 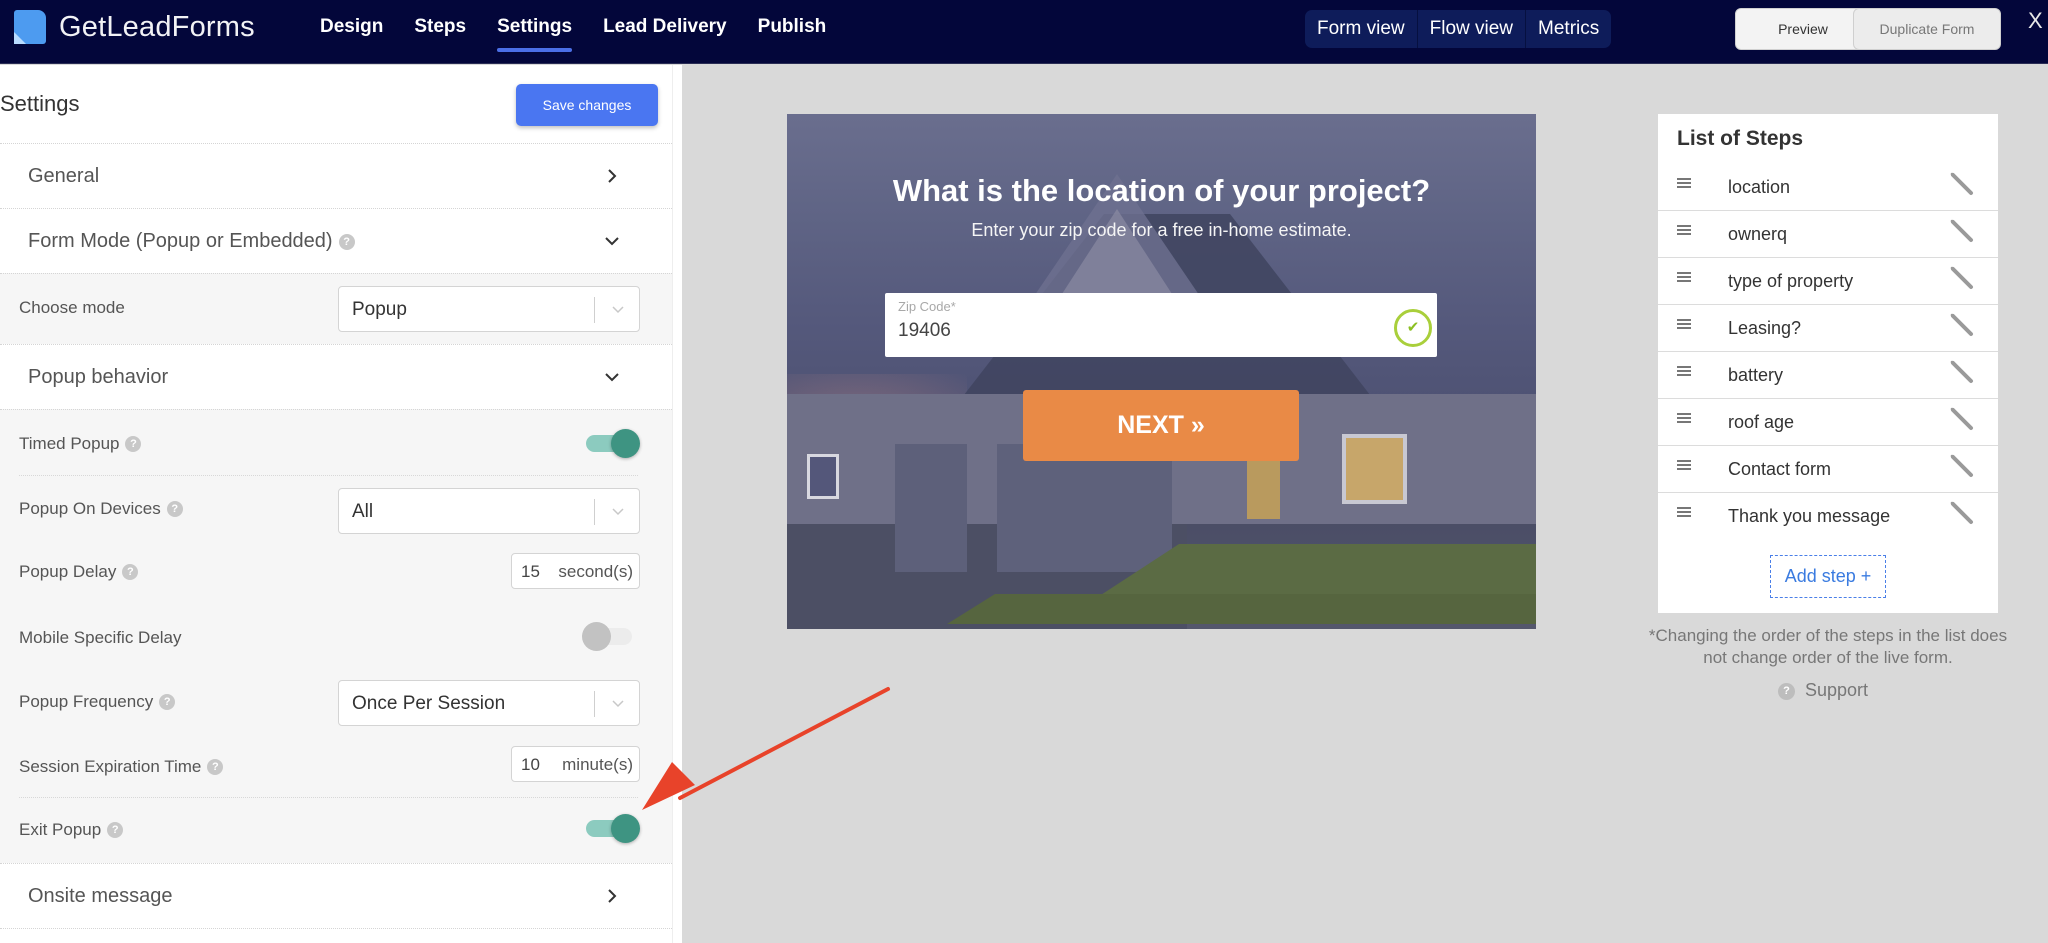 I want to click on support-link: ? Support, so click(x=1823, y=690).